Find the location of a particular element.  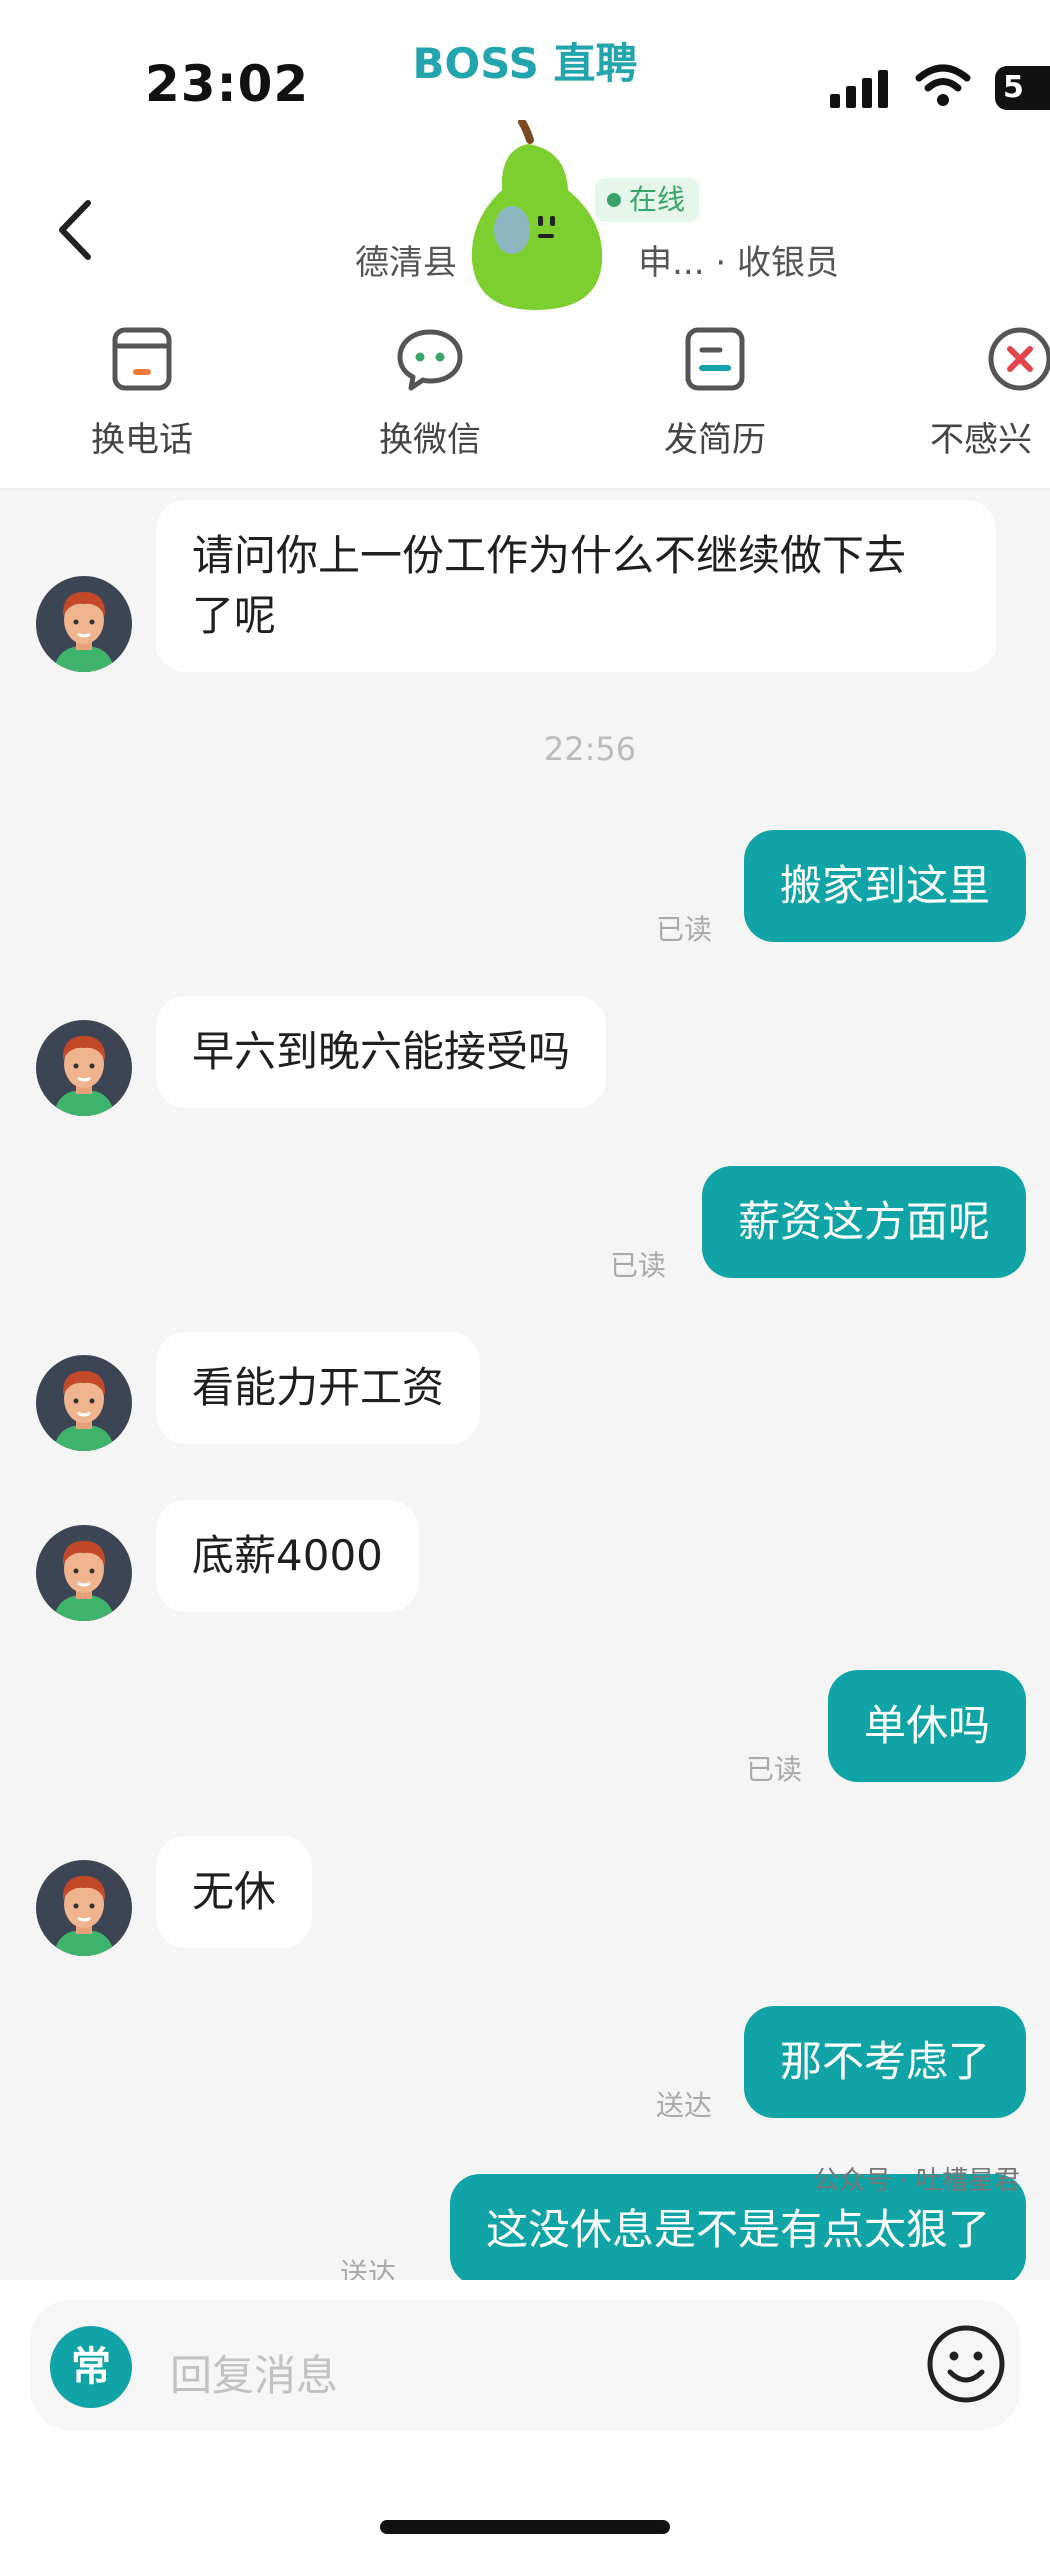

online-status-badge: 在线 is located at coordinates (647, 200).